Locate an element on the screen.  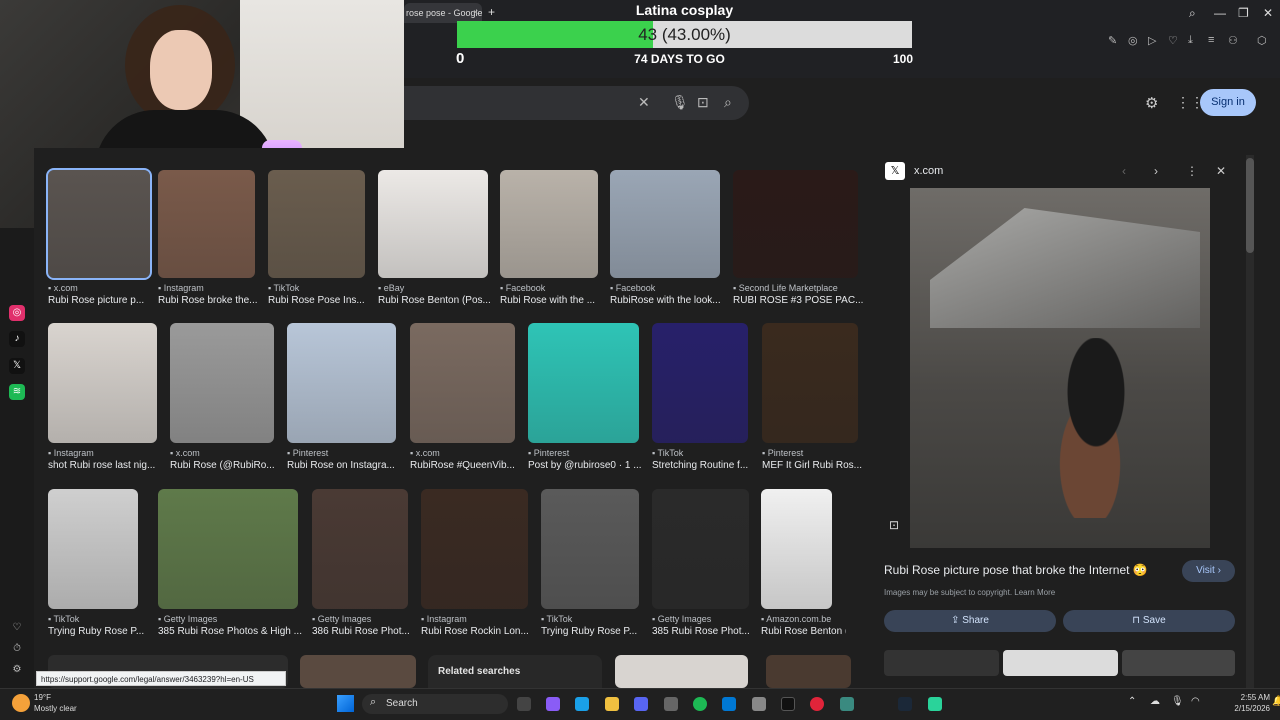
extension-icon: ⬡ is located at coordinates (1262, 40).